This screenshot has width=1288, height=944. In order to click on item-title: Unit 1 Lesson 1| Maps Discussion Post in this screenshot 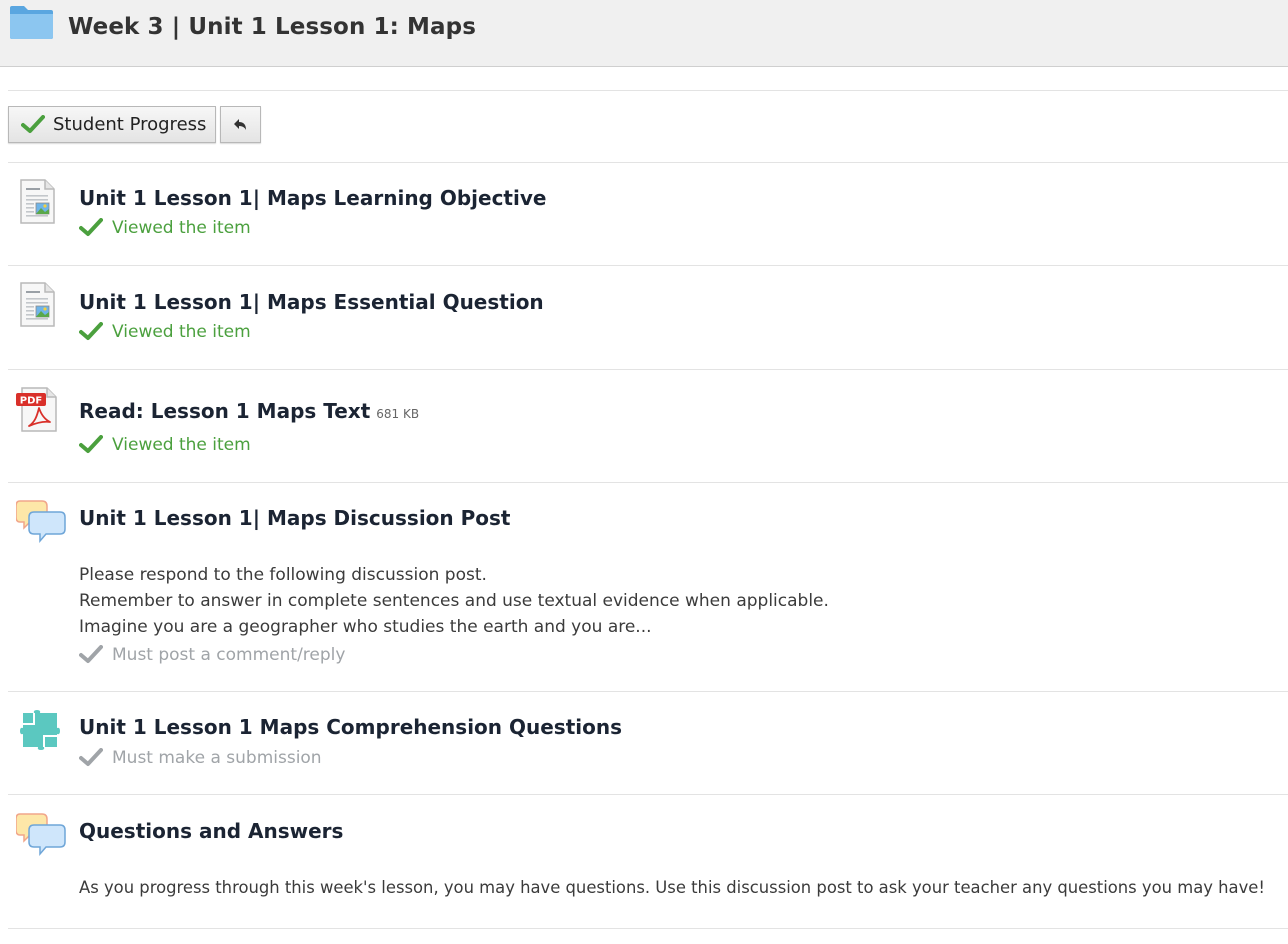, I will do `click(294, 518)`.